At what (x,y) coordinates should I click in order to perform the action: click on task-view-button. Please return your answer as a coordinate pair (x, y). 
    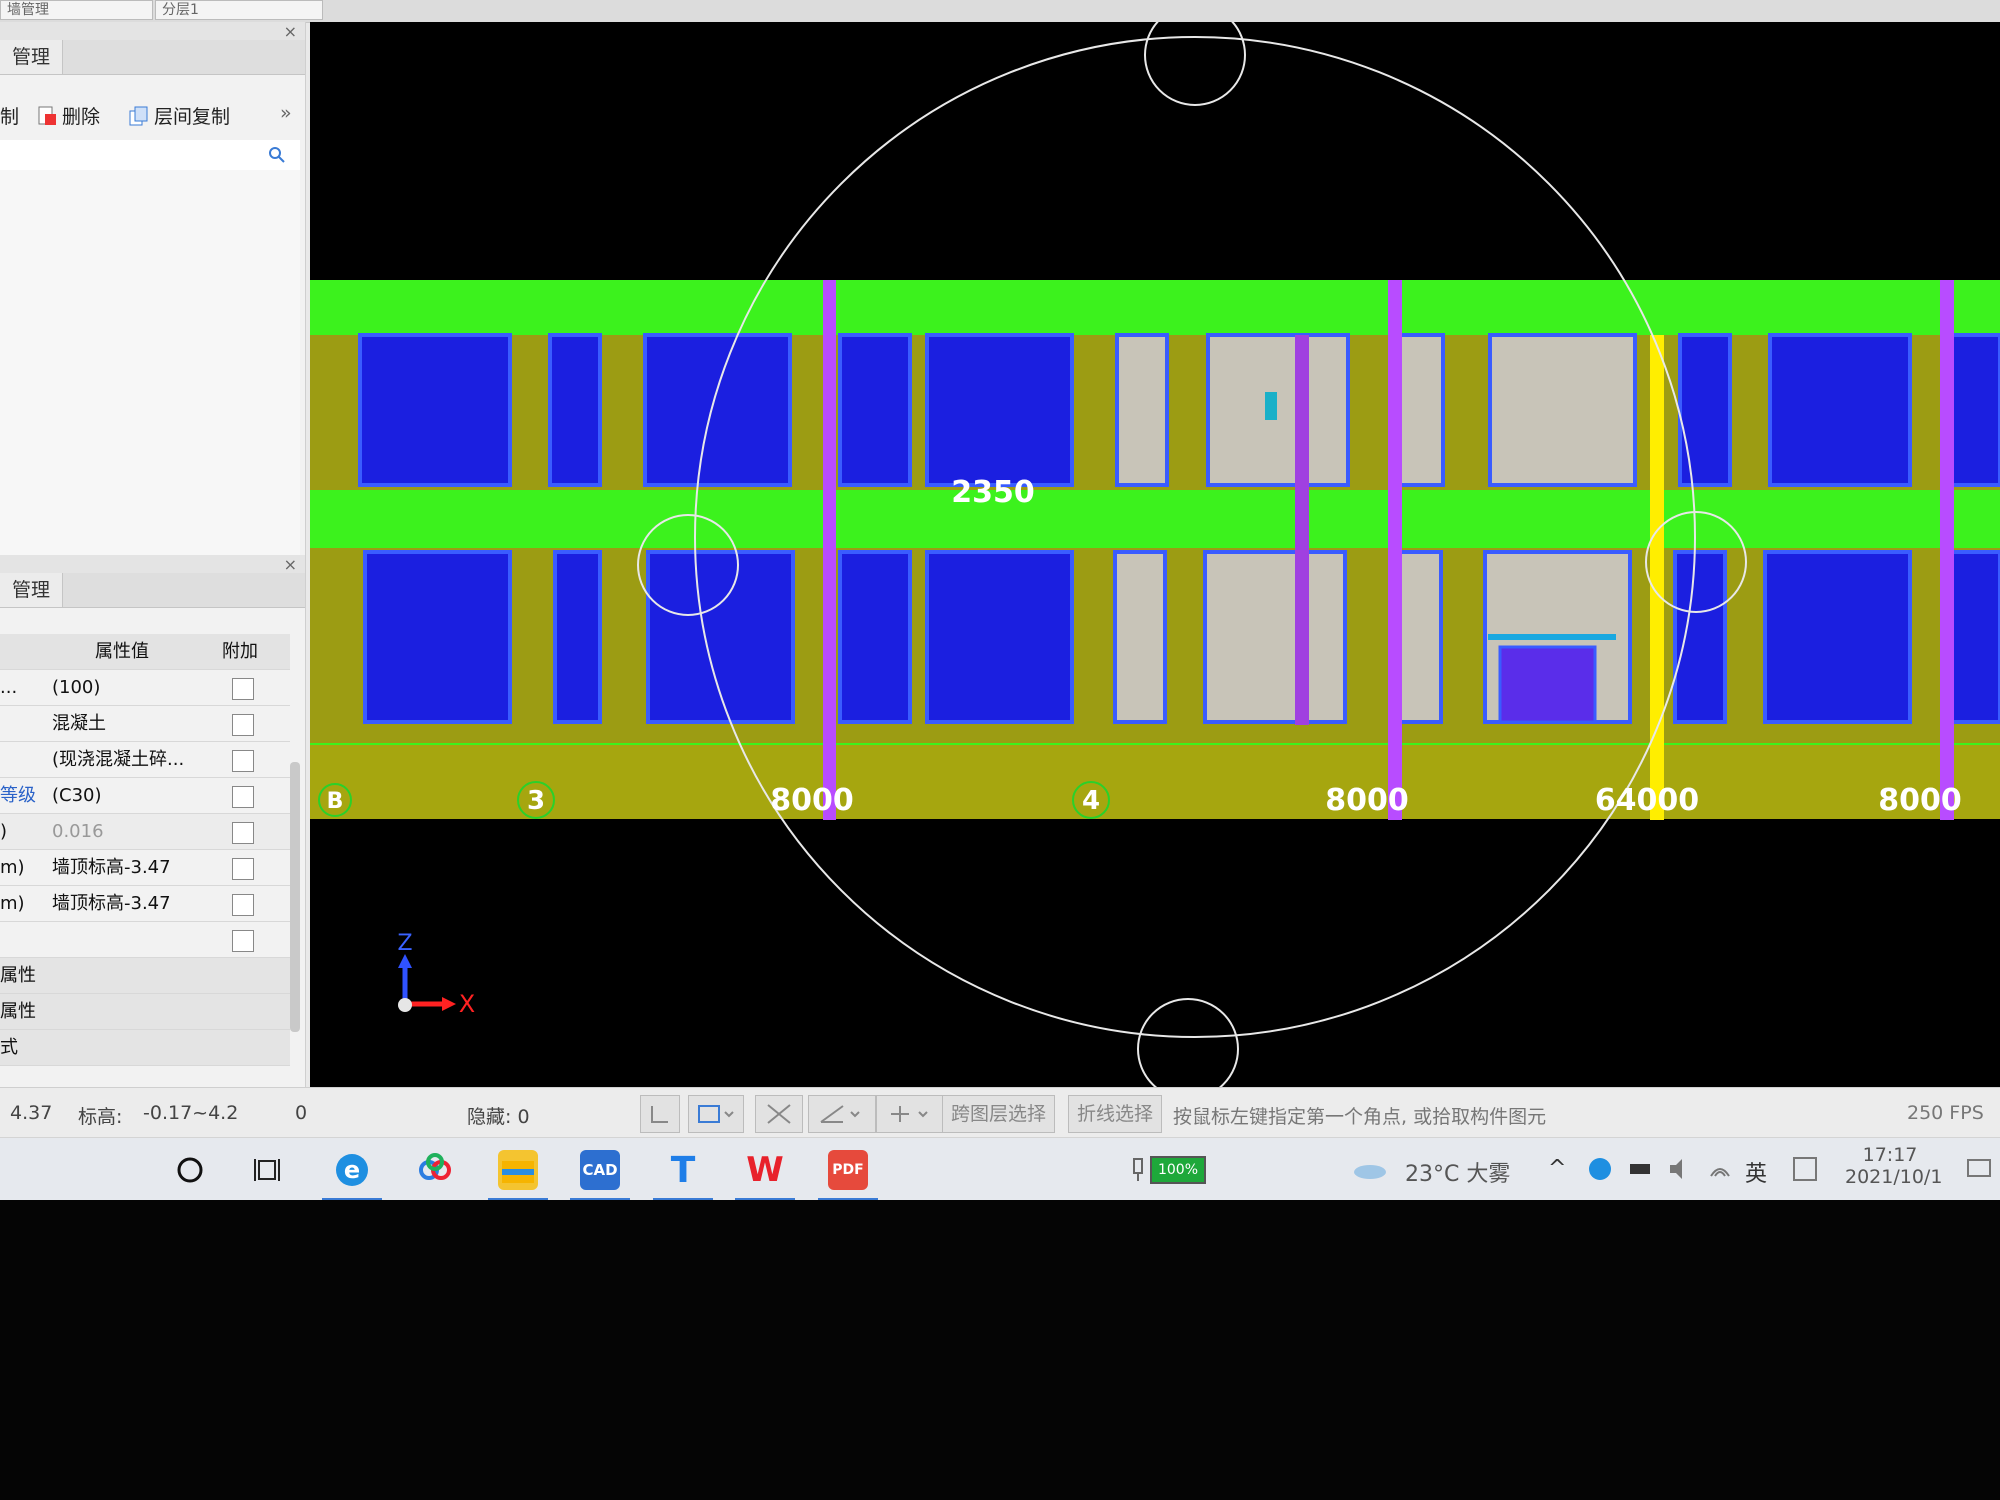
    Looking at the image, I should click on (270, 1170).